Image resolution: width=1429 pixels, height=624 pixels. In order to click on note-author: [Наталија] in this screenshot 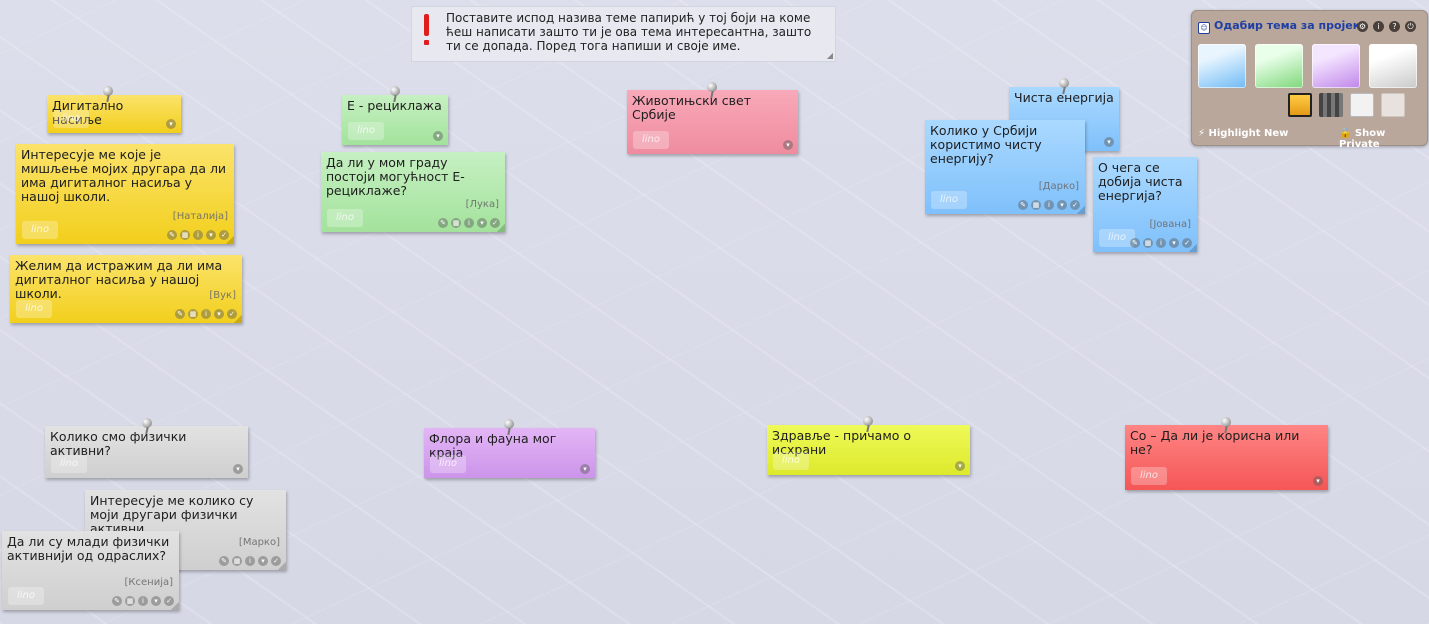, I will do `click(200, 216)`.